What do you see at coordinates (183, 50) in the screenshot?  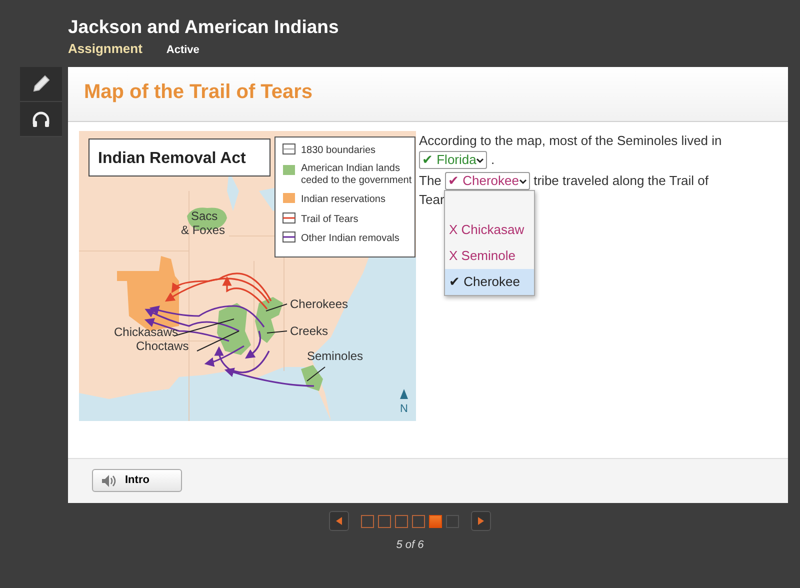 I see `status-label: Active` at bounding box center [183, 50].